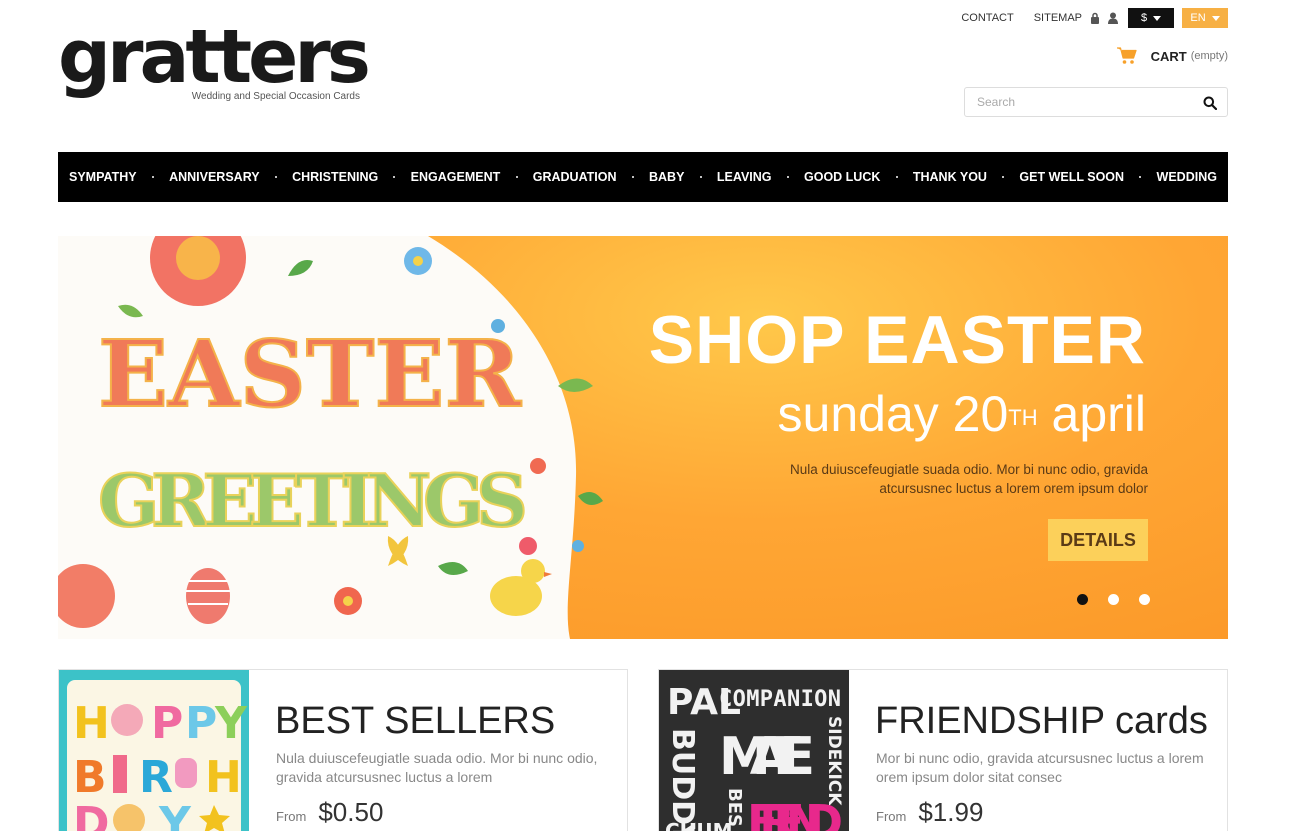 Image resolution: width=1290 pixels, height=831 pixels. I want to click on nav-item-get-well-soon: GET WELL SOON, so click(1071, 177).